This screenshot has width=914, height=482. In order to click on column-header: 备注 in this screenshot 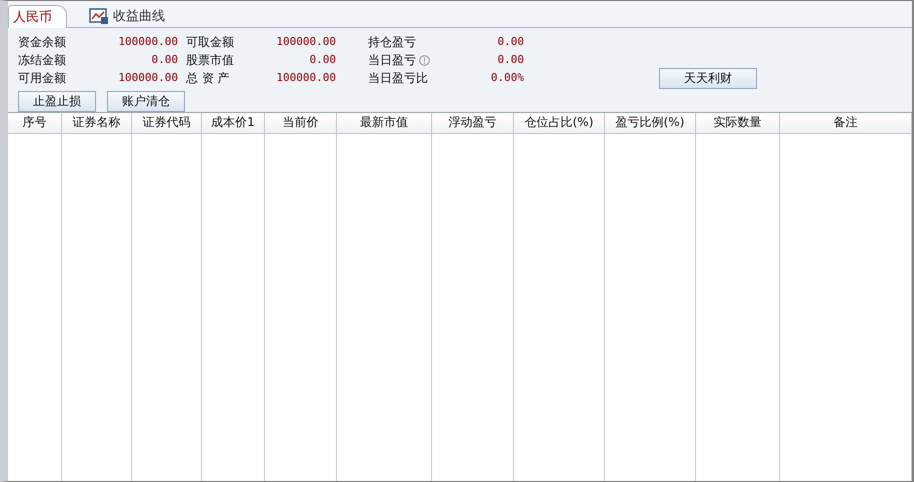, I will do `click(846, 123)`.